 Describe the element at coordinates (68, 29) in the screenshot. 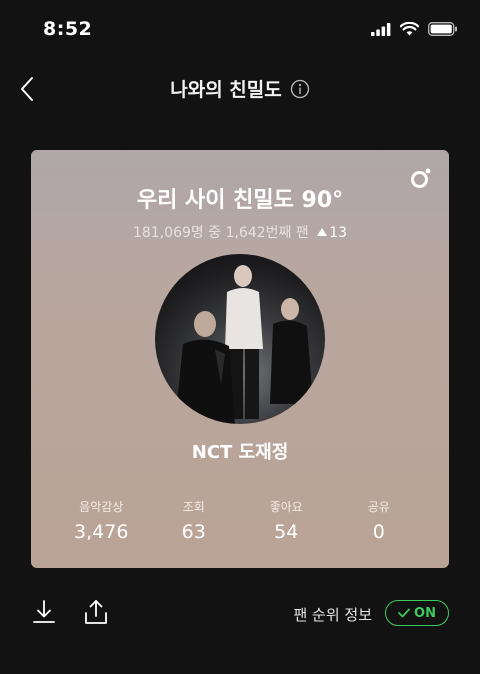

I see `status-time: 8:52` at that location.